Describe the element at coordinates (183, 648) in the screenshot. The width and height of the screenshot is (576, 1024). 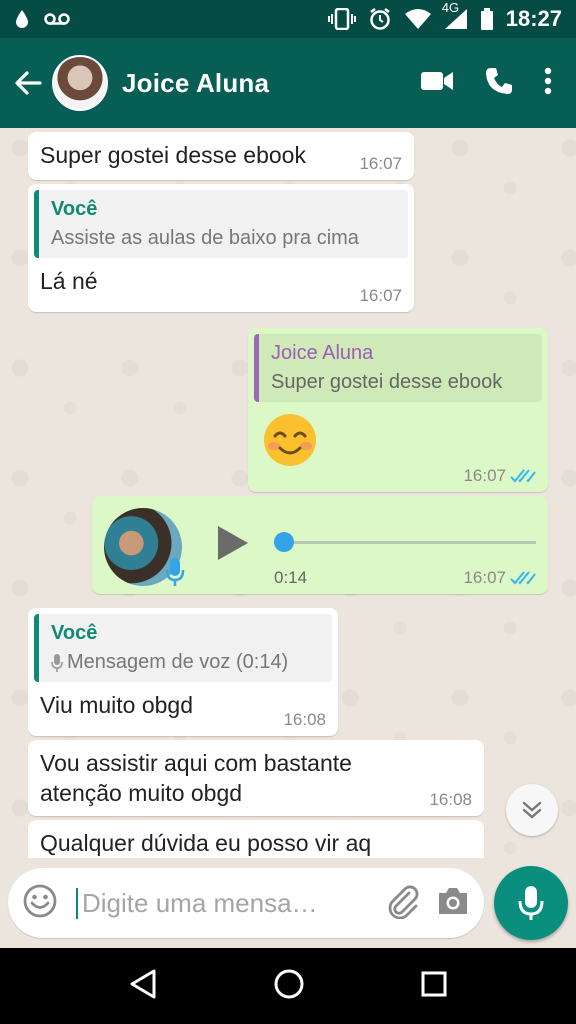
I see `quoted-message: Você Mensagem de voz (0:14)` at that location.